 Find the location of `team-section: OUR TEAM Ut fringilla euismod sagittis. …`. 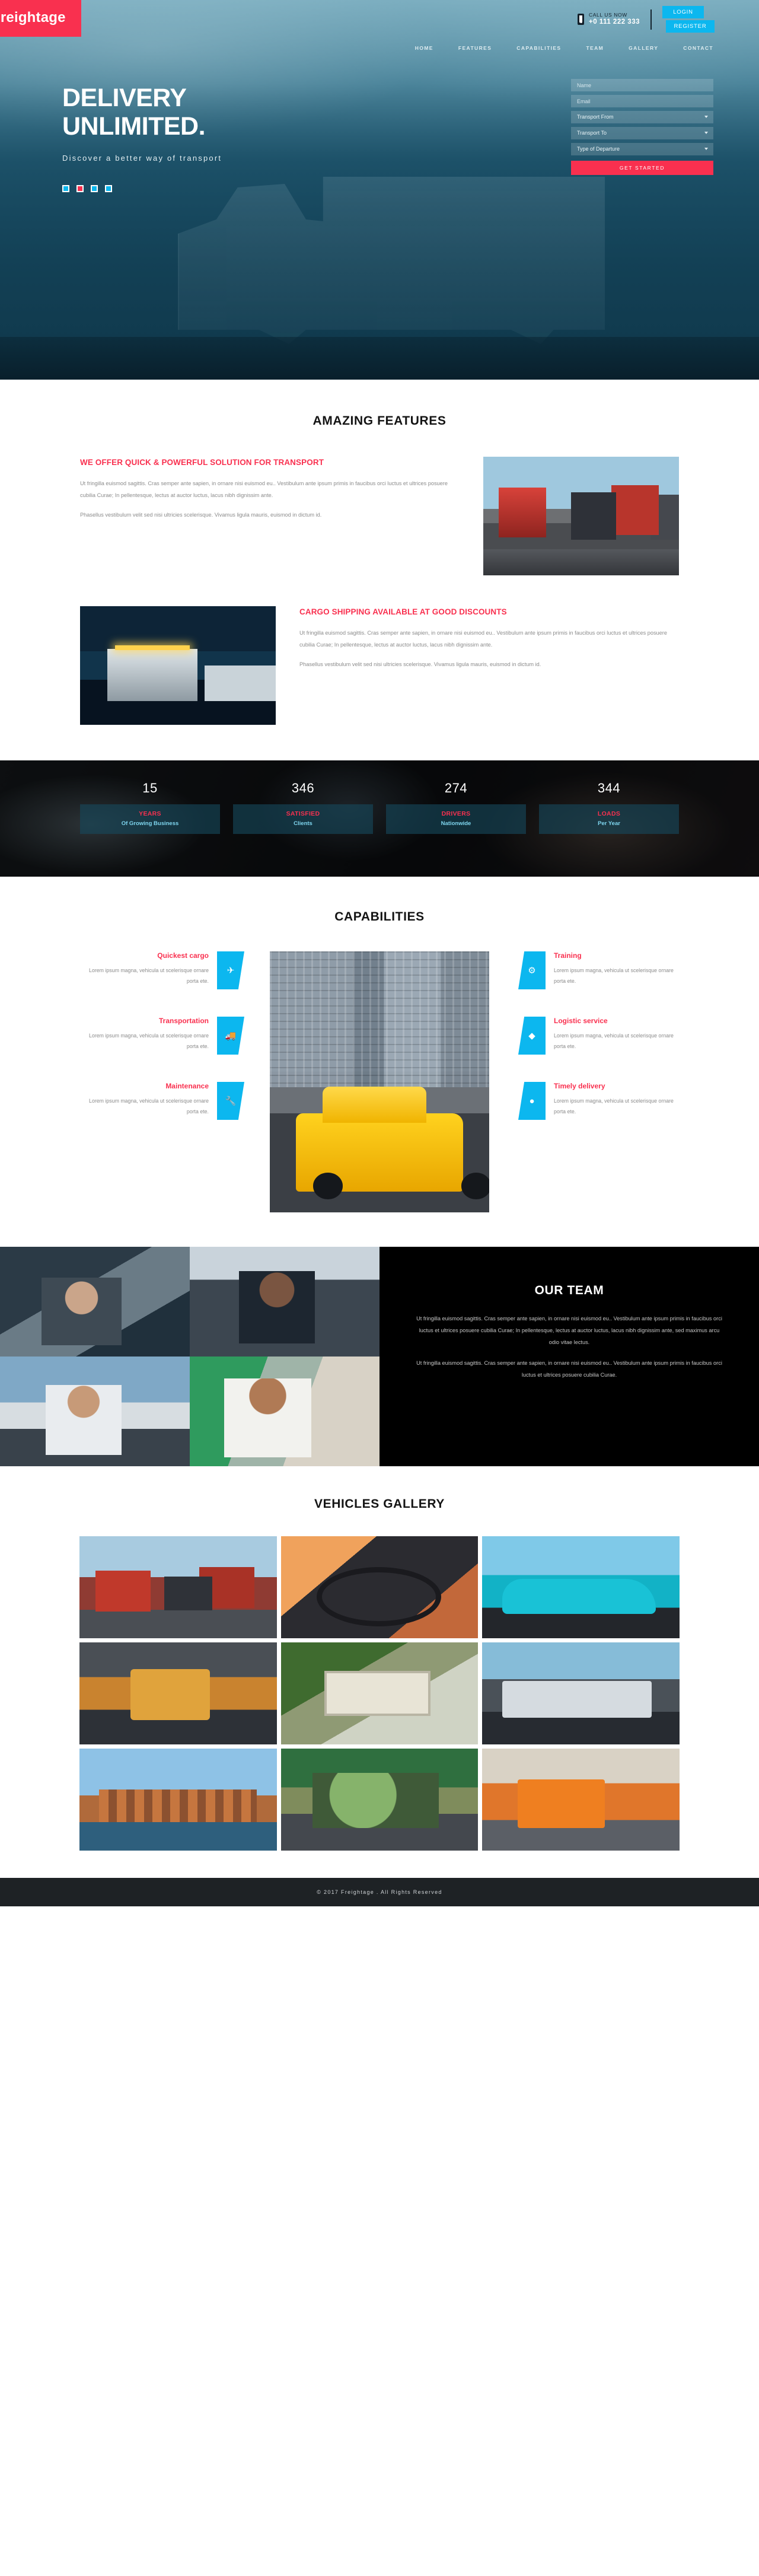

team-section: OUR TEAM Ut fringilla euismod sagittis. … is located at coordinates (379, 1356).